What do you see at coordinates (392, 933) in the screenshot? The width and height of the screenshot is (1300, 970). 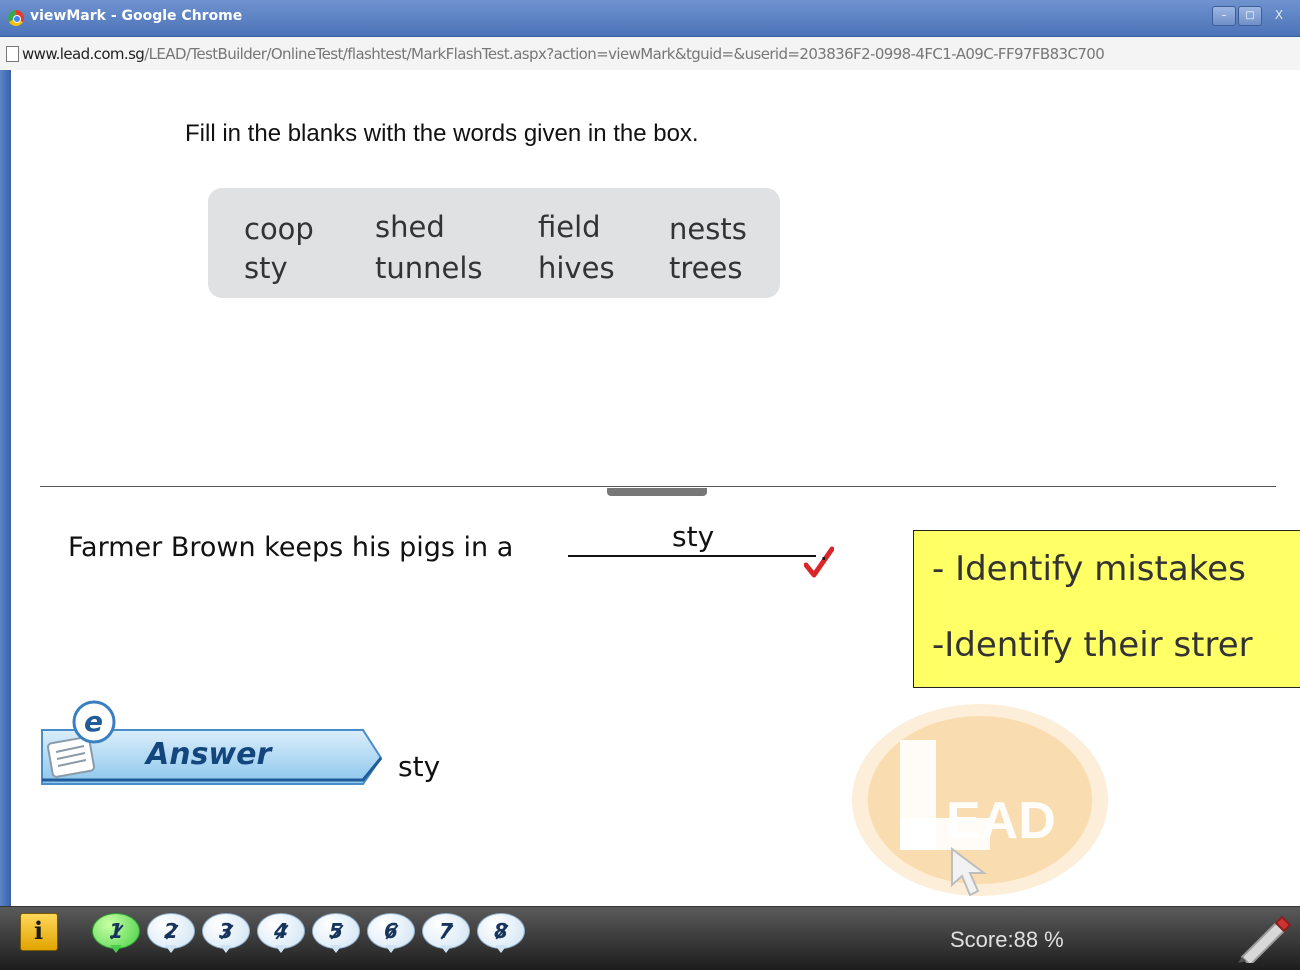 I see `question-button-6: 6` at bounding box center [392, 933].